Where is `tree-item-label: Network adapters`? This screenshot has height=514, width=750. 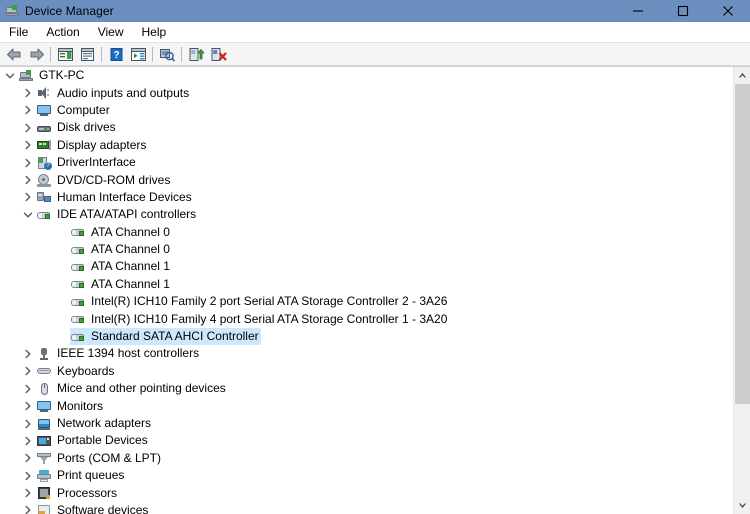 tree-item-label: Network adapters is located at coordinates (104, 423).